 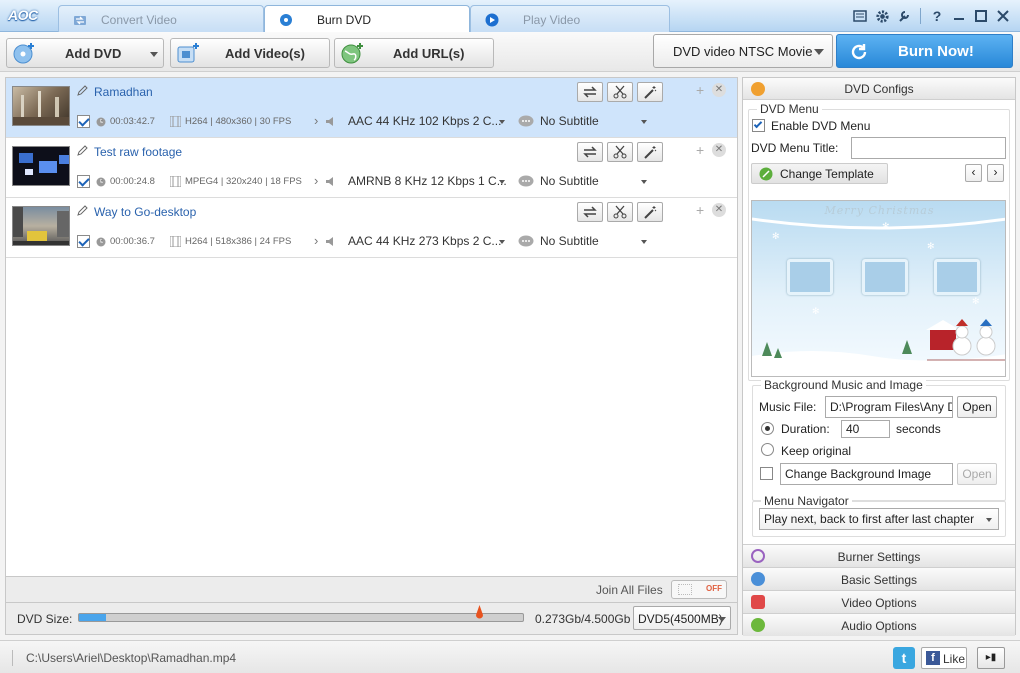 I want to click on prev-template-button: ‹, so click(x=973, y=173).